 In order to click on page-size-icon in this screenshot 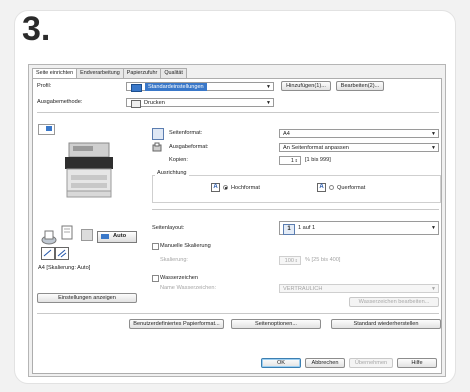, I will do `click(158, 134)`.